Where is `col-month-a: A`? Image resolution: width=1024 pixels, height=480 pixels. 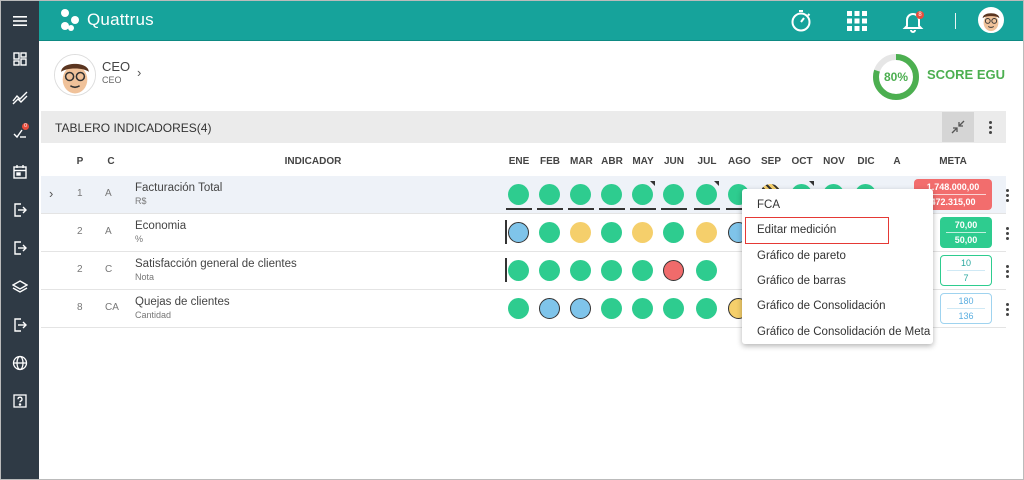 col-month-a: A is located at coordinates (897, 161).